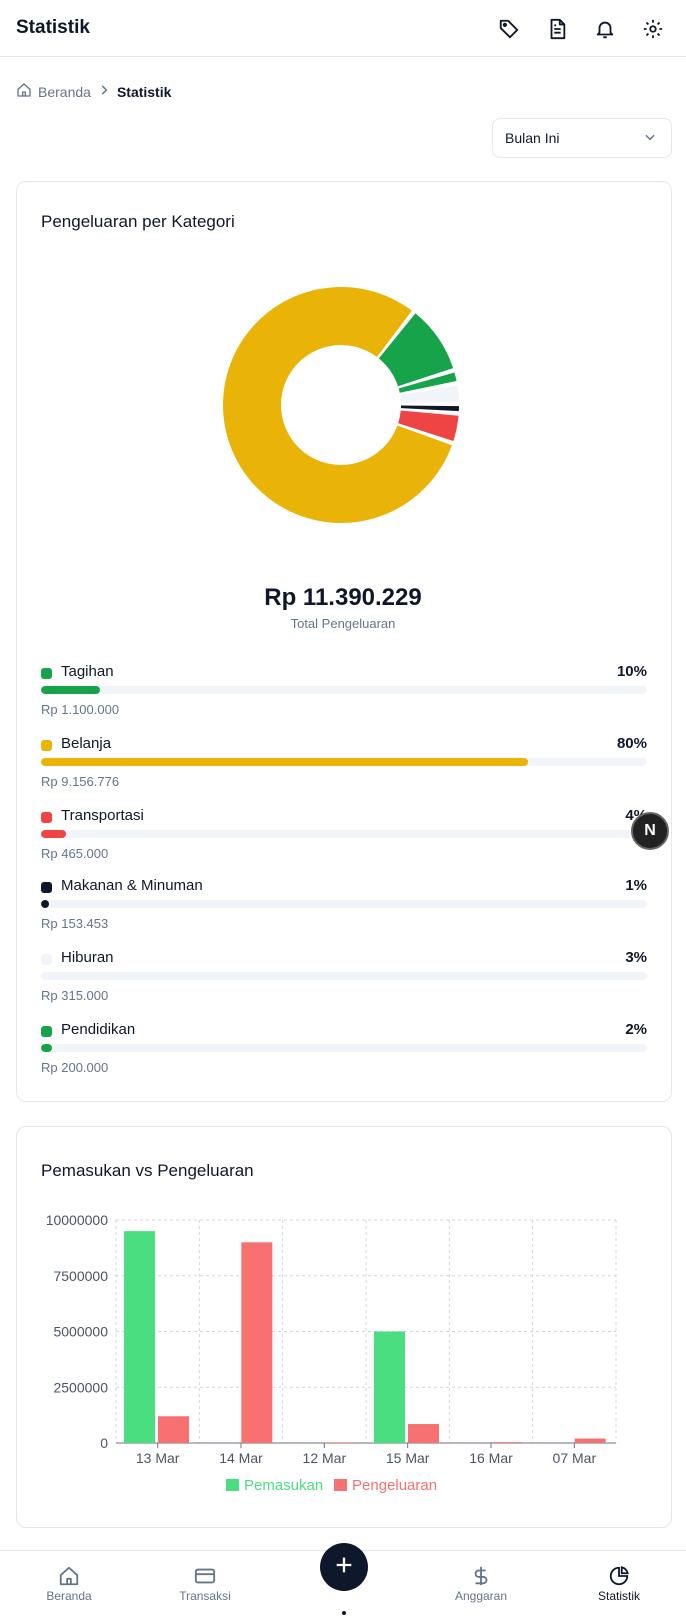 Image resolution: width=686 pixels, height=1617 pixels. I want to click on y-tick-label: 10000000, so click(77, 1220).